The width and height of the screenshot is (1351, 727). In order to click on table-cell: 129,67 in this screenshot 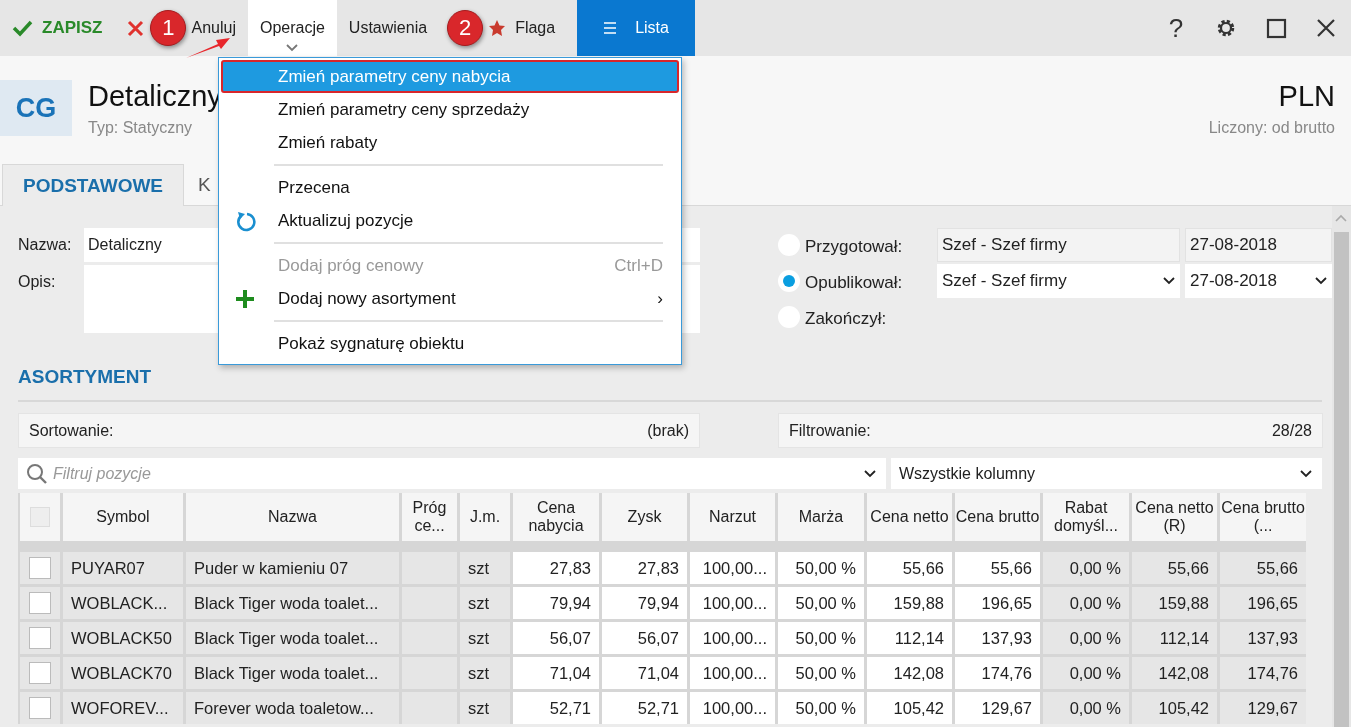, I will do `click(997, 708)`.